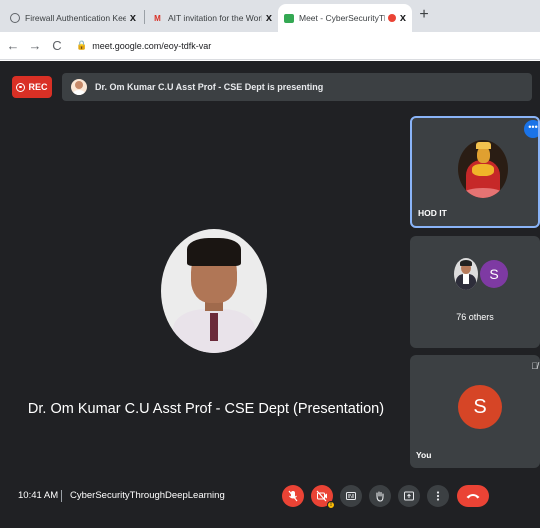 The width and height of the screenshot is (540, 528). I want to click on present-button, so click(409, 496).